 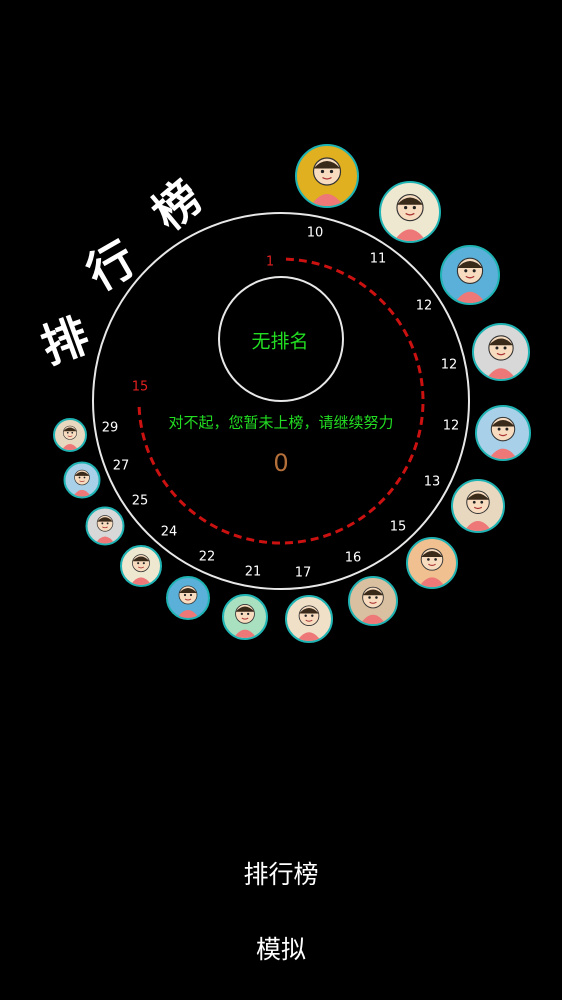 I want to click on ring-score-label: 27, so click(x=121, y=466).